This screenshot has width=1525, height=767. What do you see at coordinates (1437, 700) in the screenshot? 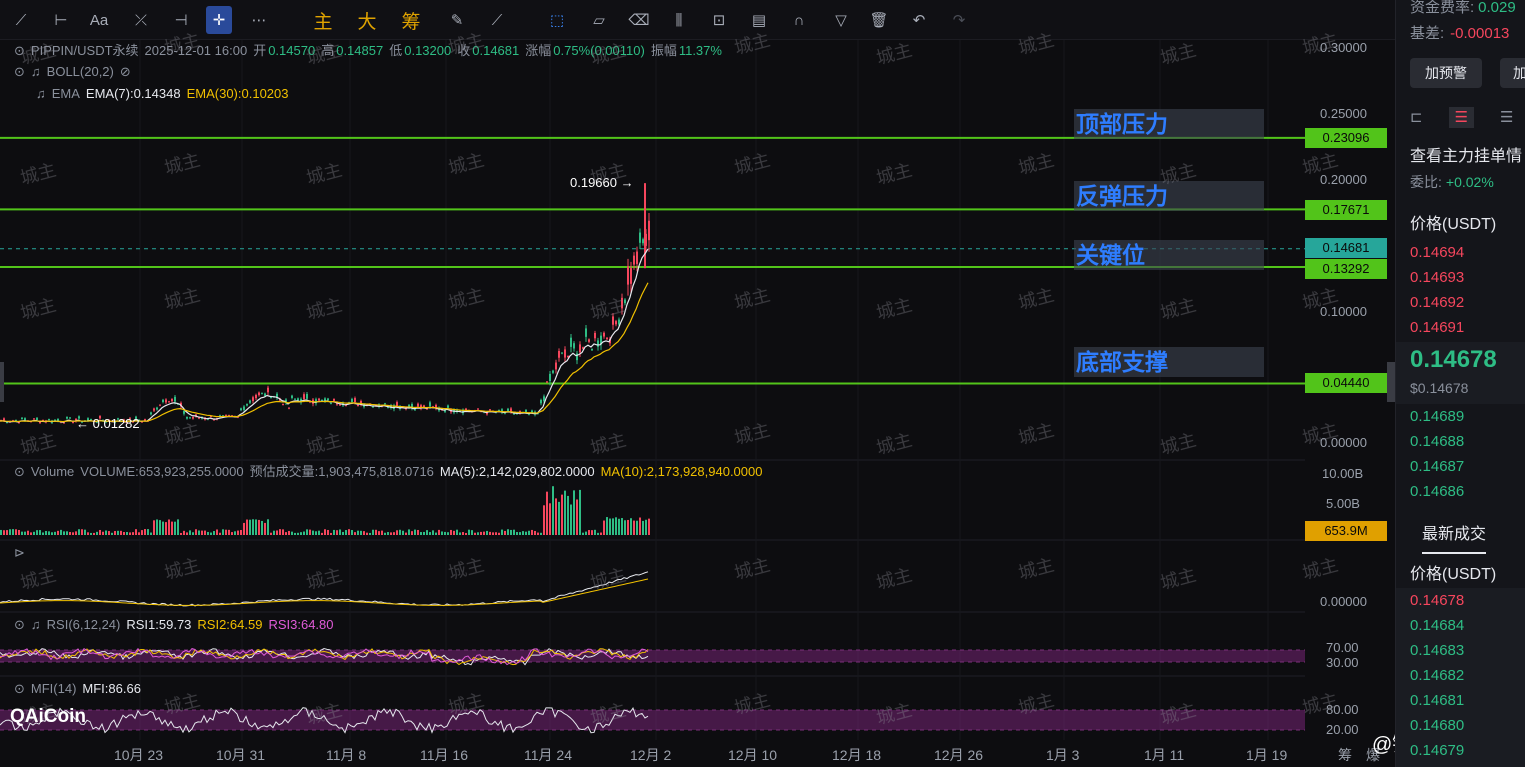
I see `trade-price: 0.14681` at bounding box center [1437, 700].